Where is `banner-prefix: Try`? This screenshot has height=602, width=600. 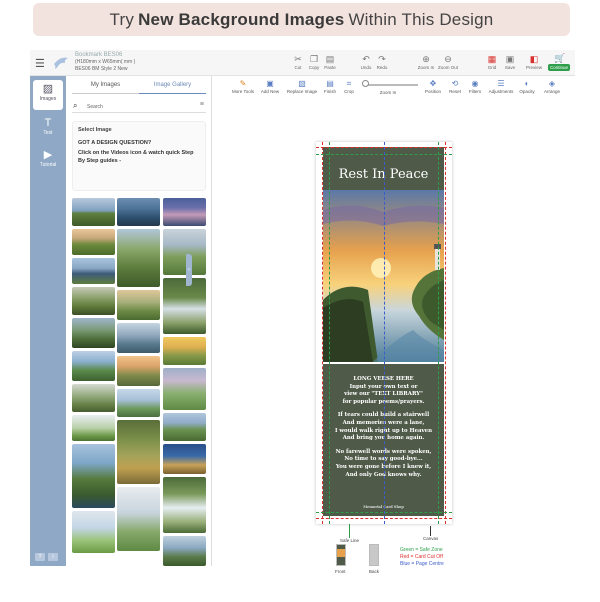 banner-prefix: Try is located at coordinates (122, 19).